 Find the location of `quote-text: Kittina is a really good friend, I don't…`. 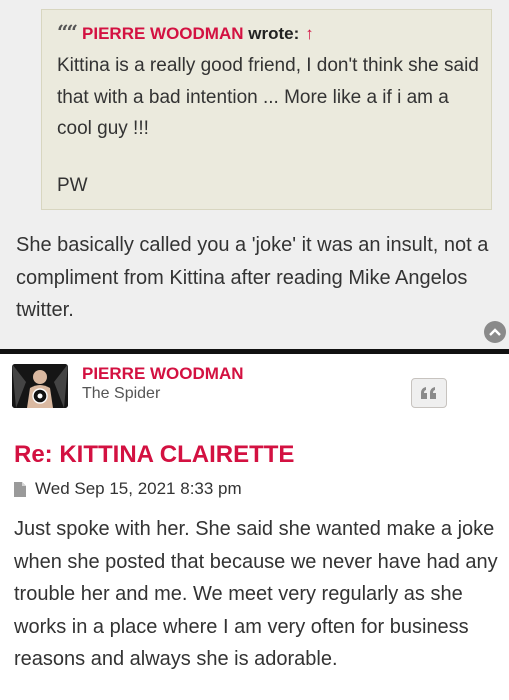

quote-text: Kittina is a really good friend, I don't… is located at coordinates (268, 97).